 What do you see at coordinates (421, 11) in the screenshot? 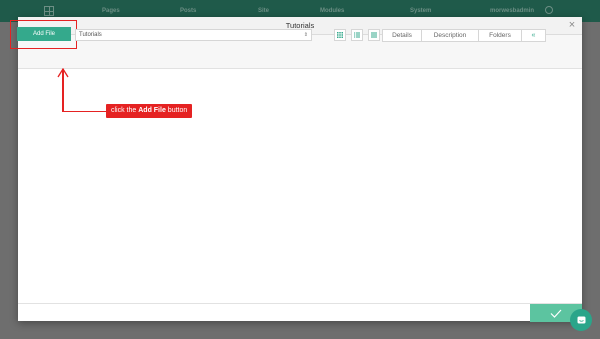
I see `nav-item-system: System` at bounding box center [421, 11].